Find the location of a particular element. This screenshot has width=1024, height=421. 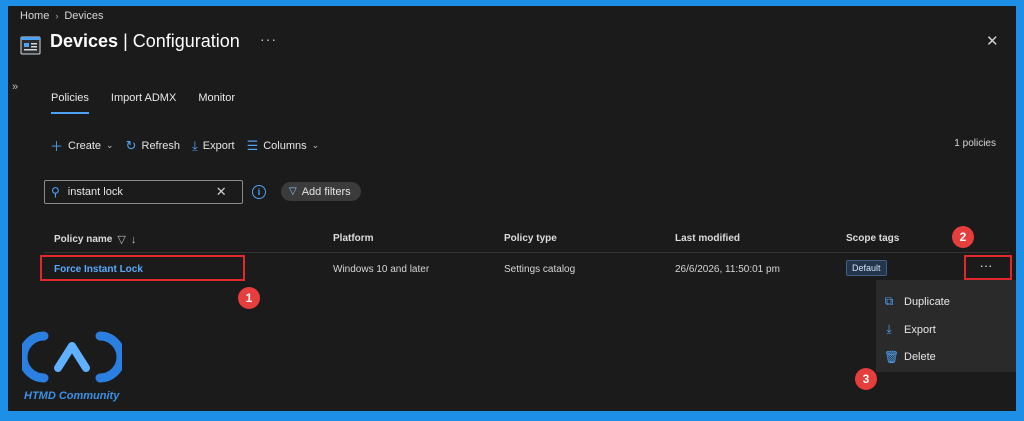

export-label: Export is located at coordinates (218, 145).